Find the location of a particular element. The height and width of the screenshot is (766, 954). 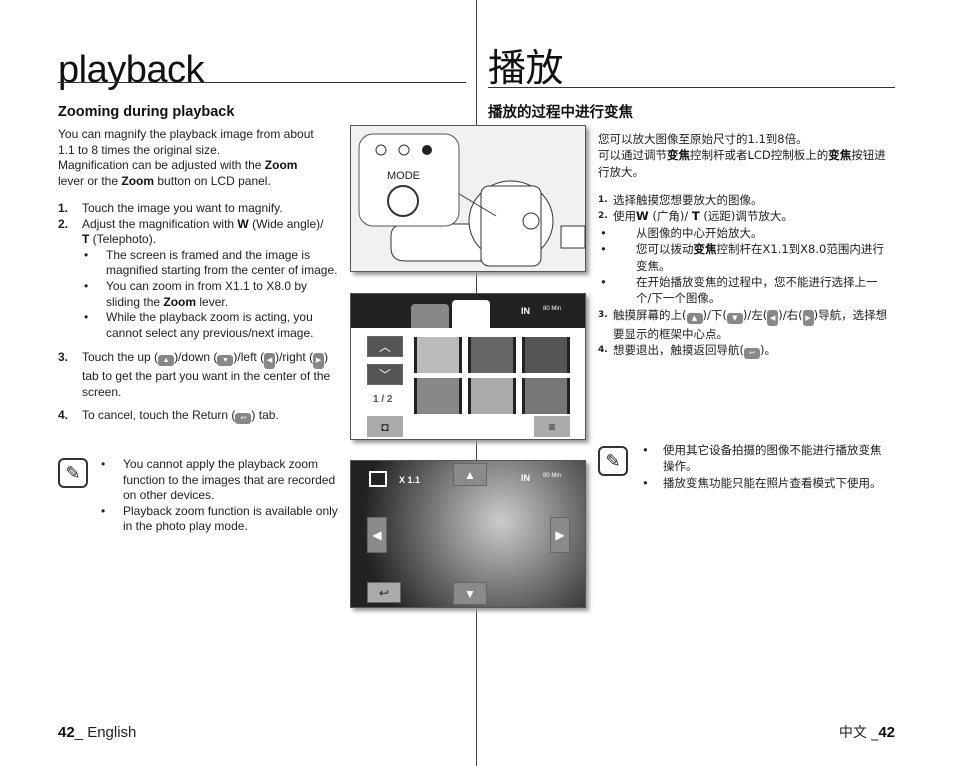

text: To cancel, touch the Return ( is located at coordinates (159, 414).